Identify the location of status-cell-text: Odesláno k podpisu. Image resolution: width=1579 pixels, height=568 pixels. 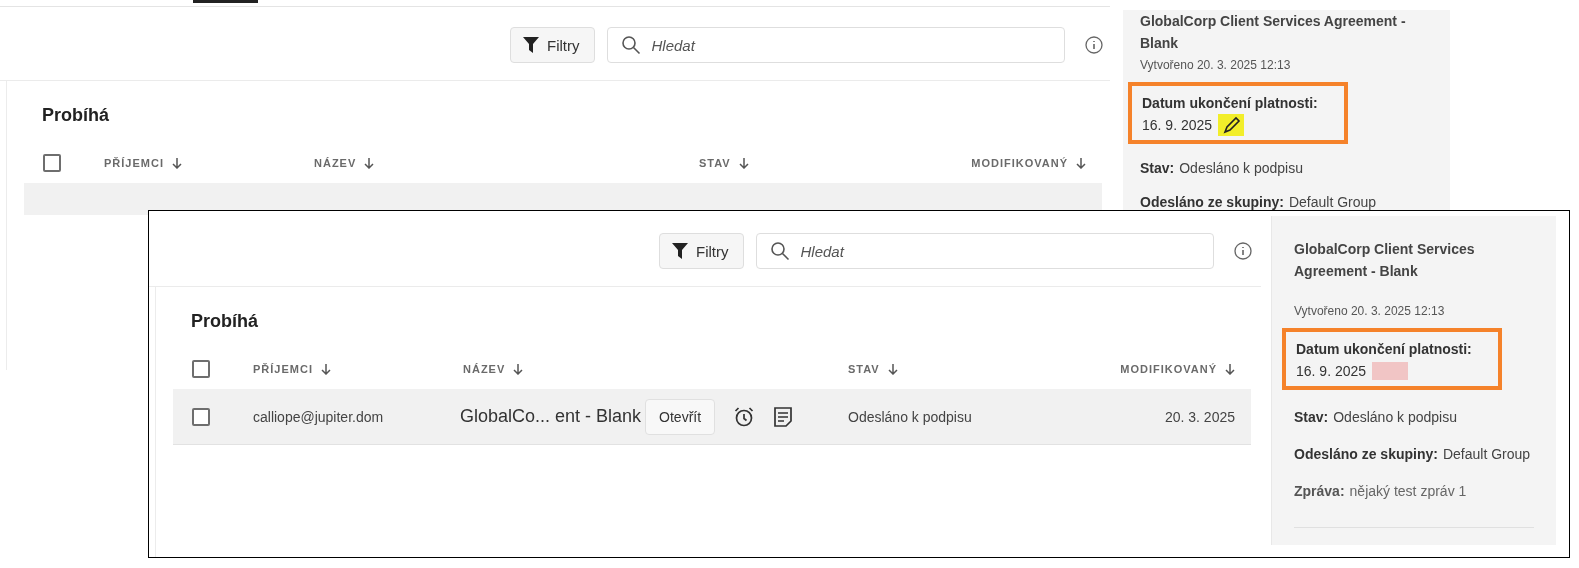
(910, 416).